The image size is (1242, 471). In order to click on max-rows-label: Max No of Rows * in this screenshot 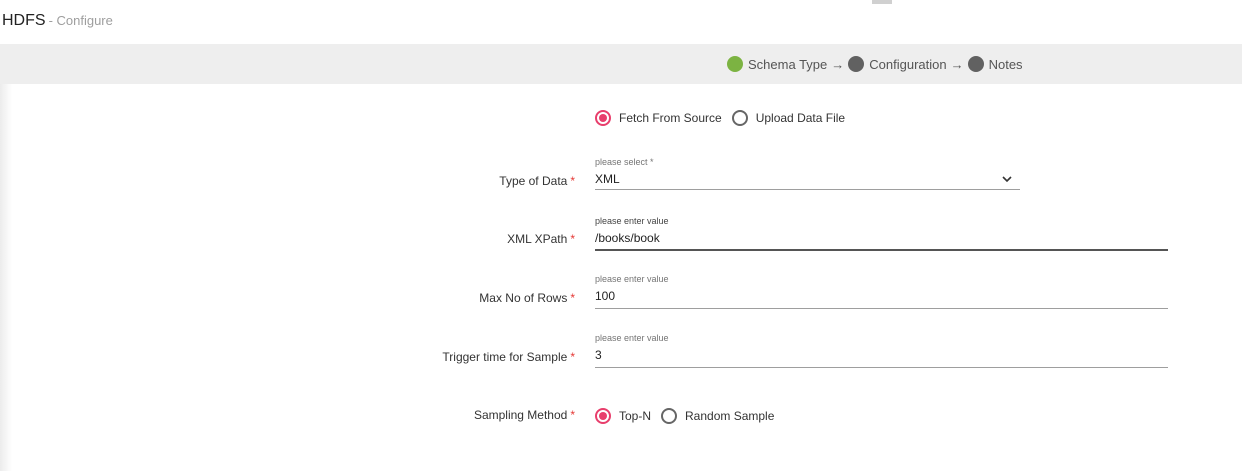, I will do `click(527, 298)`.